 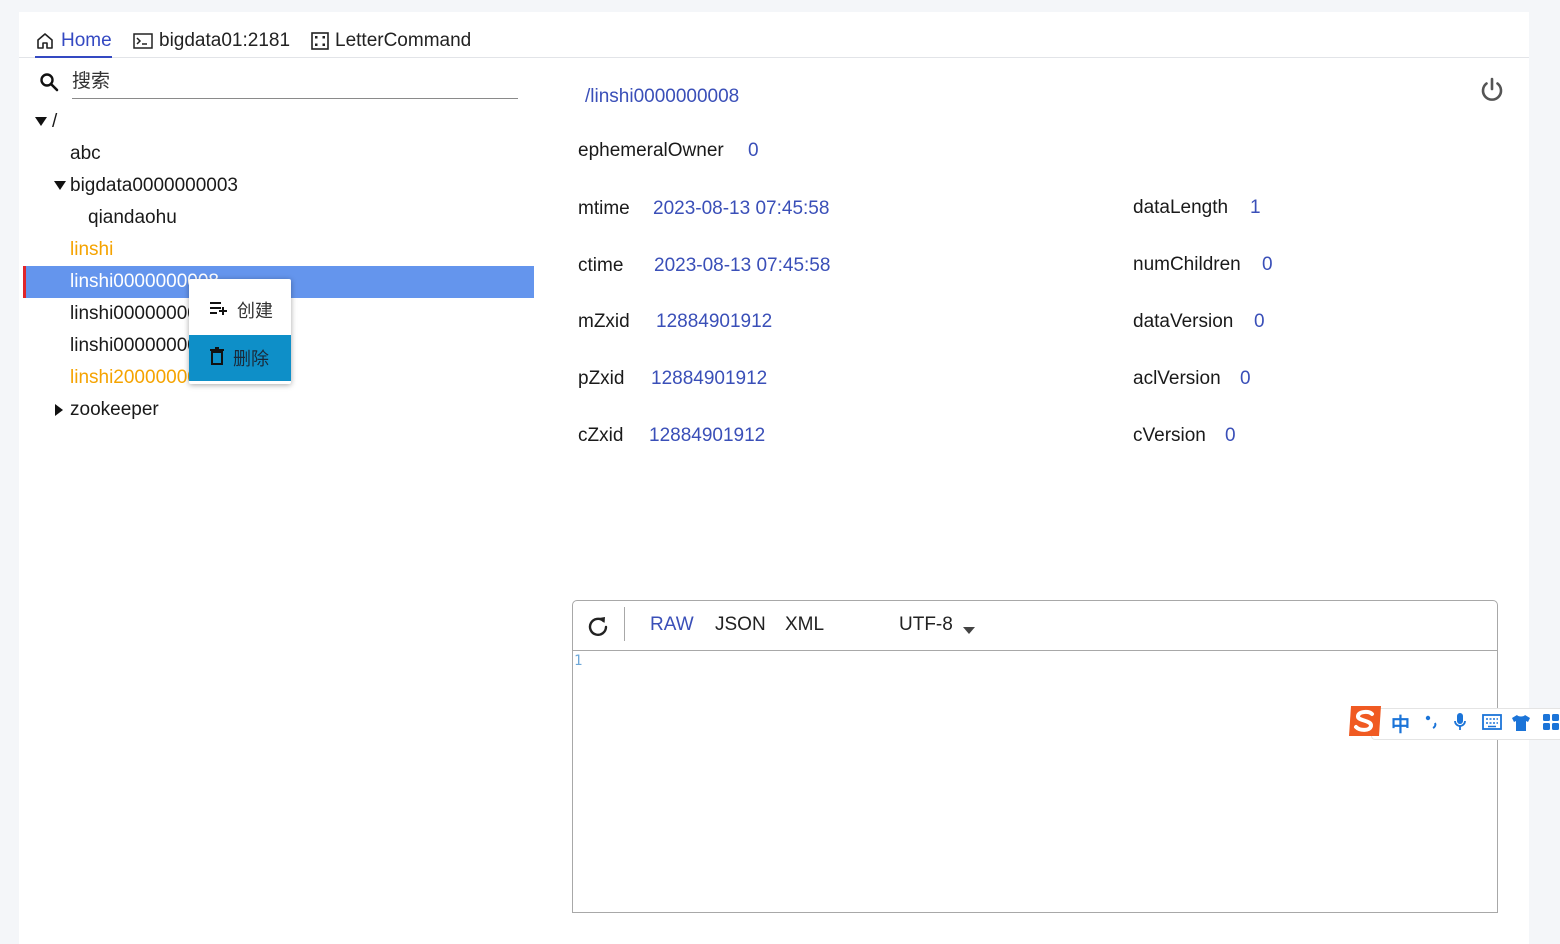 I want to click on stat-czxid: cZxid 12884901912, so click(x=671, y=436).